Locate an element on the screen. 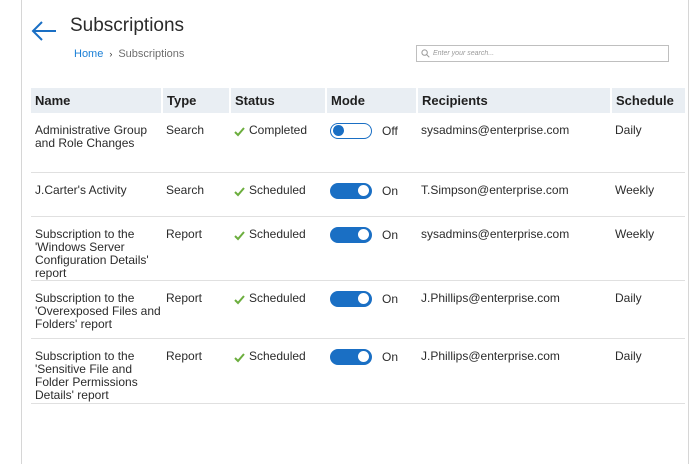 The height and width of the screenshot is (464, 695). column-header-schedule: Schedule is located at coordinates (647, 100).